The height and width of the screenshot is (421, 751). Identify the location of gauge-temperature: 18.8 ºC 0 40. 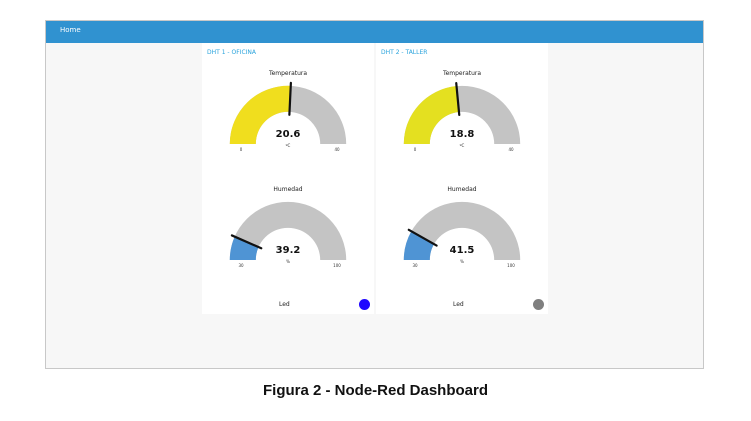
(462, 116).